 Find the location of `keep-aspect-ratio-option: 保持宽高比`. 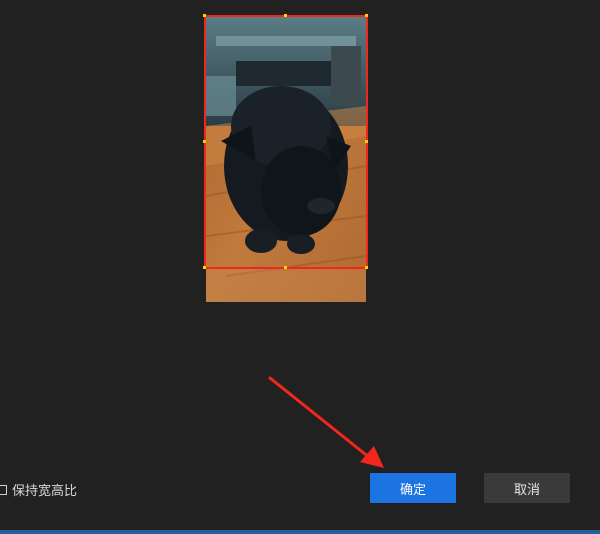

keep-aspect-ratio-option: 保持宽高比 is located at coordinates (38, 489).